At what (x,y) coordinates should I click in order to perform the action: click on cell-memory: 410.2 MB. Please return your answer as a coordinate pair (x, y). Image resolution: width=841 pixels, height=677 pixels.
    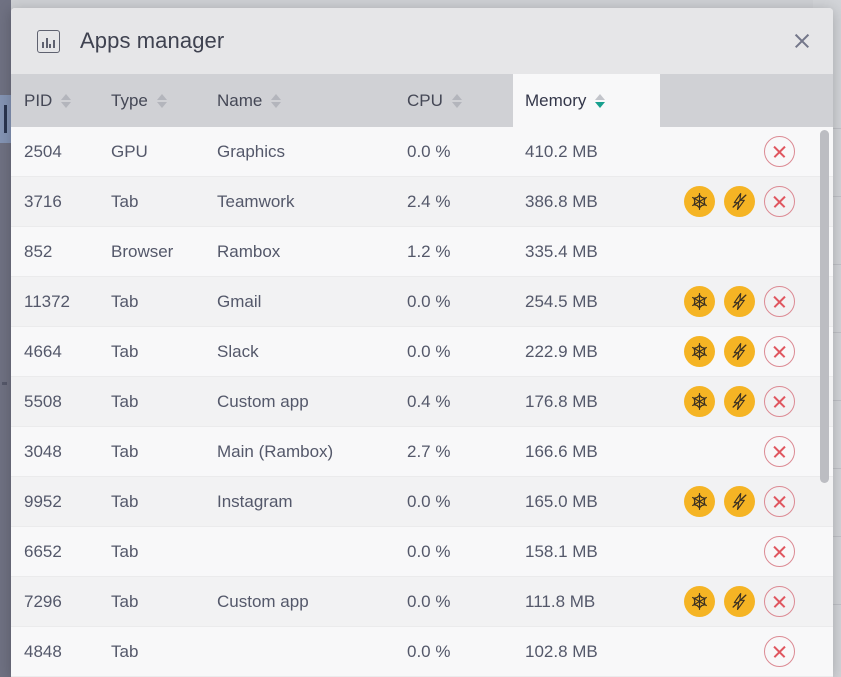
    Looking at the image, I should click on (561, 151).